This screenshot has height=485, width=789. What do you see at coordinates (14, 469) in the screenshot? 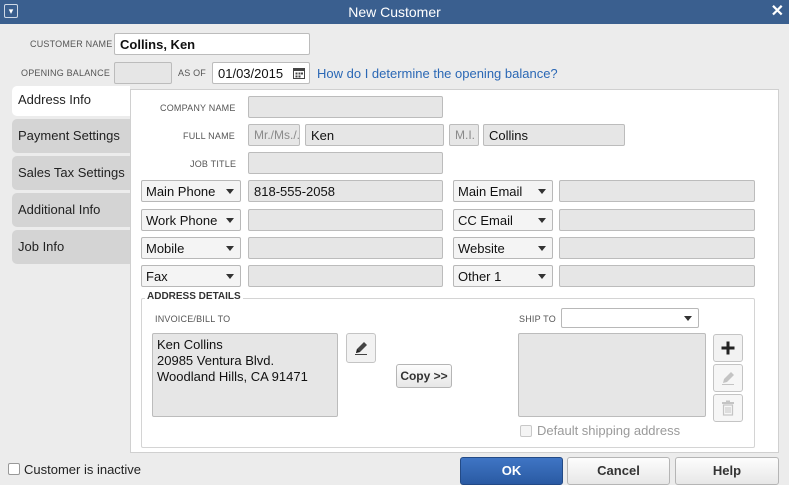
I see `customer-inactive-checkbox` at bounding box center [14, 469].